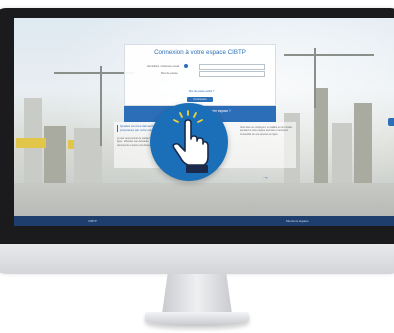  I want to click on help-icon, so click(186, 66).